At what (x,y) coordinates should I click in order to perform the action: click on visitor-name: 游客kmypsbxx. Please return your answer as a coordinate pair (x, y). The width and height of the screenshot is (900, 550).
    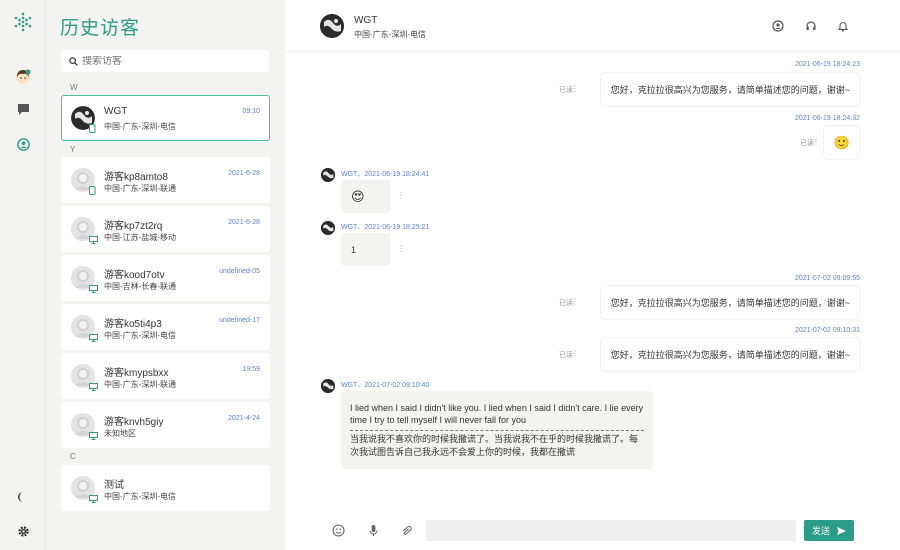
    Looking at the image, I should click on (136, 373).